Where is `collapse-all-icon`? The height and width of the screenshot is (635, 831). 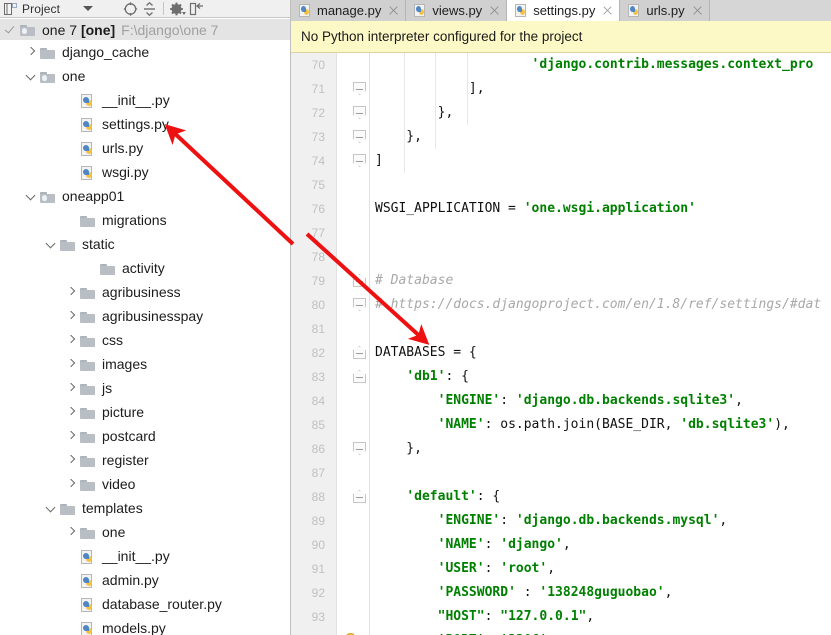 collapse-all-icon is located at coordinates (149, 9).